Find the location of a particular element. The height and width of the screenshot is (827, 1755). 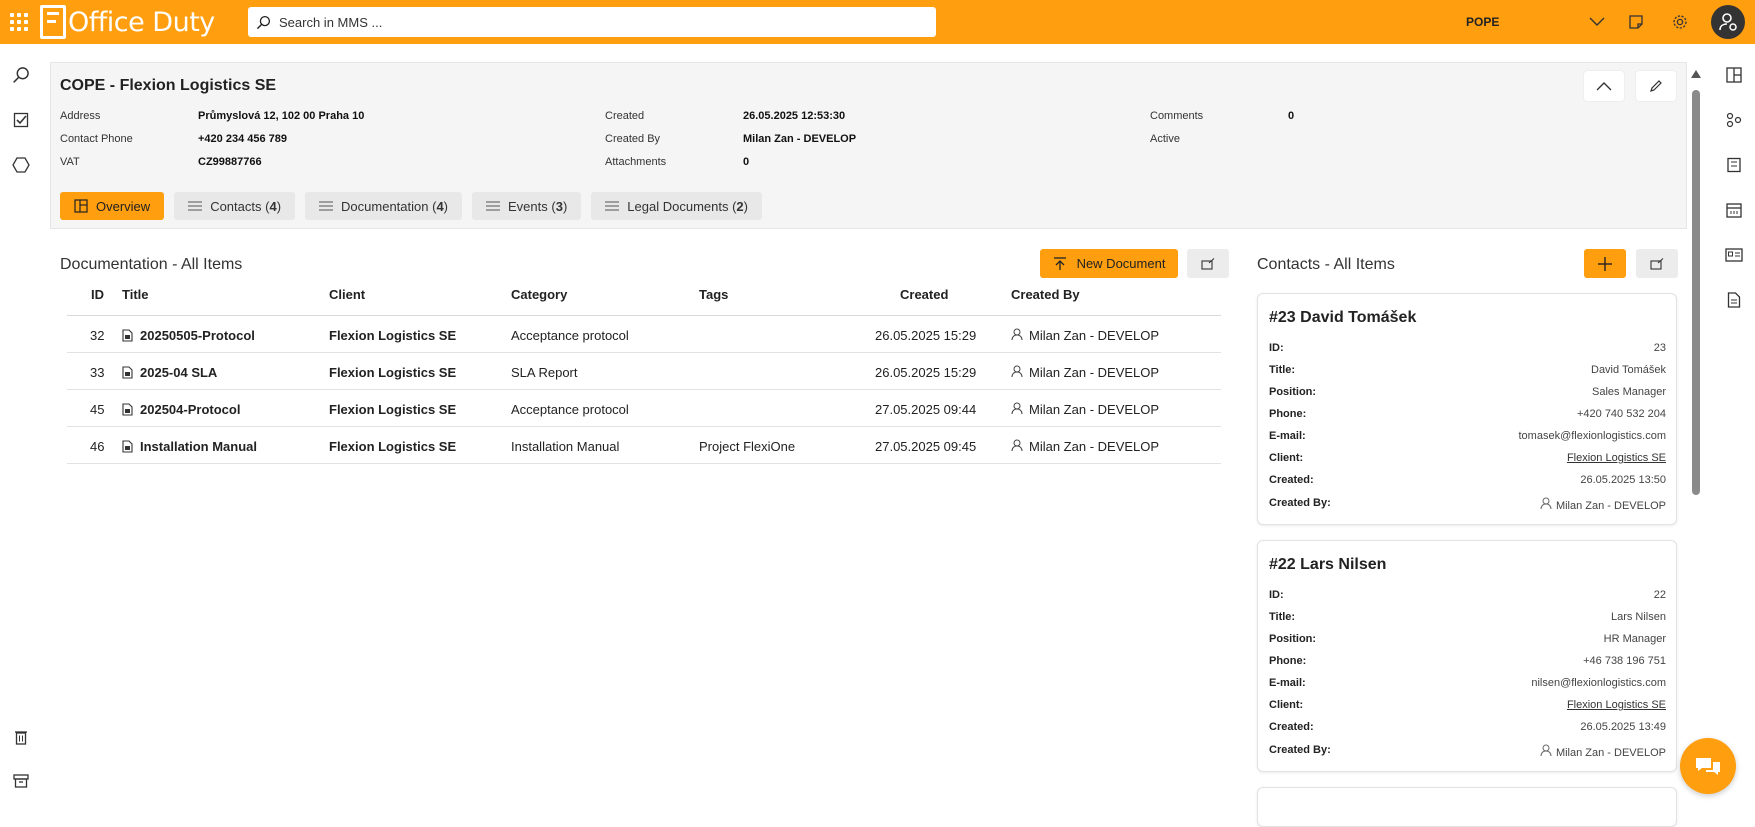

document-title-link: 202504-Protocol is located at coordinates (190, 409).